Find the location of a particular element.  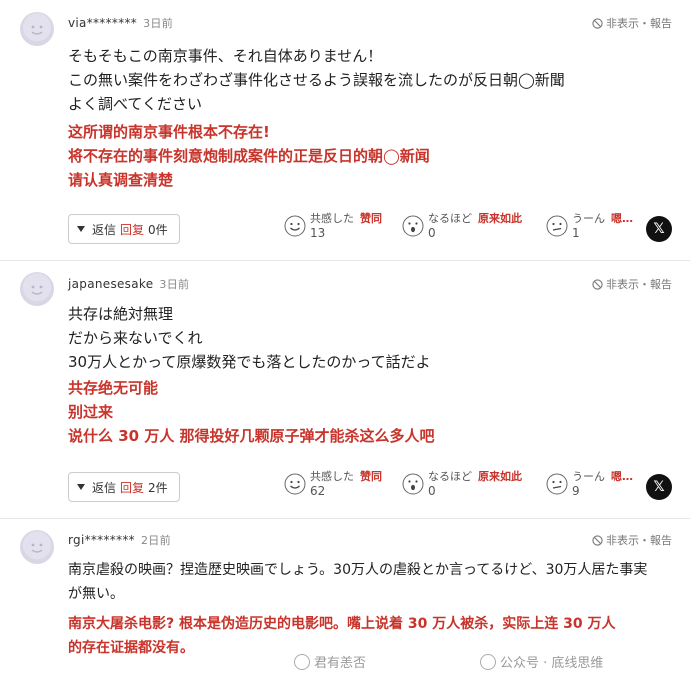

jp-line: 30万人とかって原爆数発でも落としたのかって話だよ is located at coordinates (249, 362).